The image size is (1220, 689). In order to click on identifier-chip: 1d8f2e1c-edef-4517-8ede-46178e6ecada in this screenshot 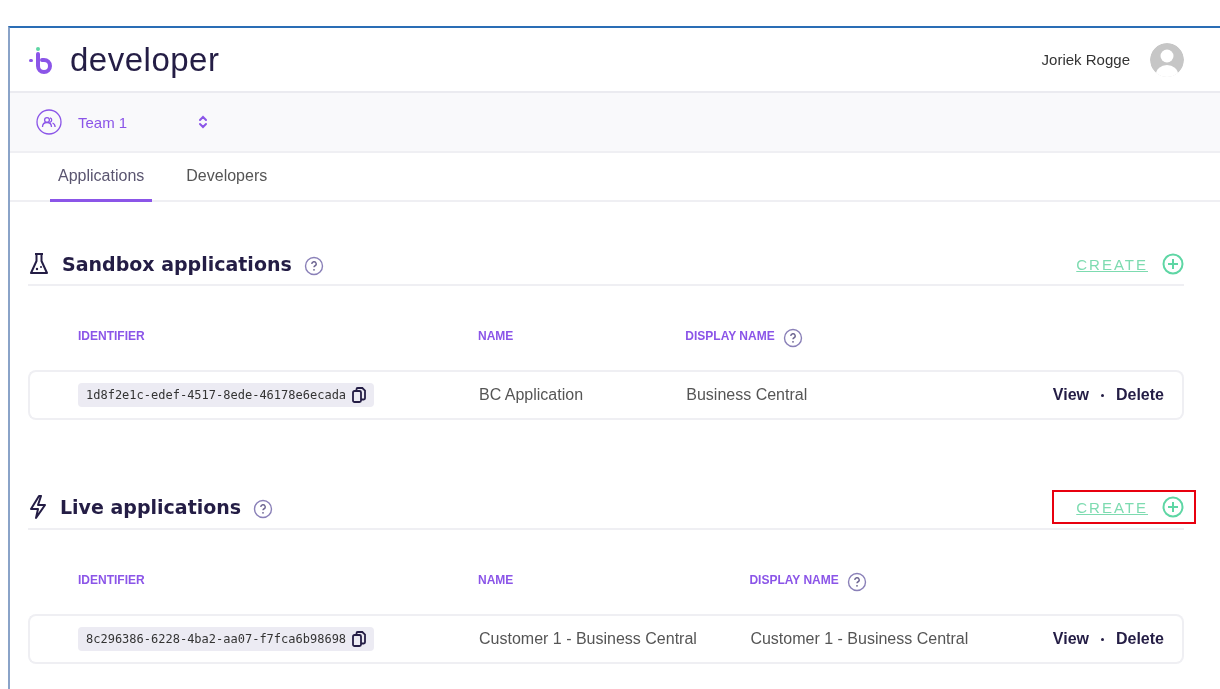, I will do `click(226, 395)`.